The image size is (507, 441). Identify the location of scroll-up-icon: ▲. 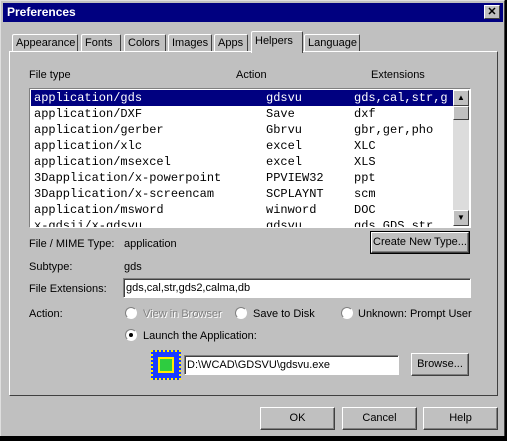
(461, 98).